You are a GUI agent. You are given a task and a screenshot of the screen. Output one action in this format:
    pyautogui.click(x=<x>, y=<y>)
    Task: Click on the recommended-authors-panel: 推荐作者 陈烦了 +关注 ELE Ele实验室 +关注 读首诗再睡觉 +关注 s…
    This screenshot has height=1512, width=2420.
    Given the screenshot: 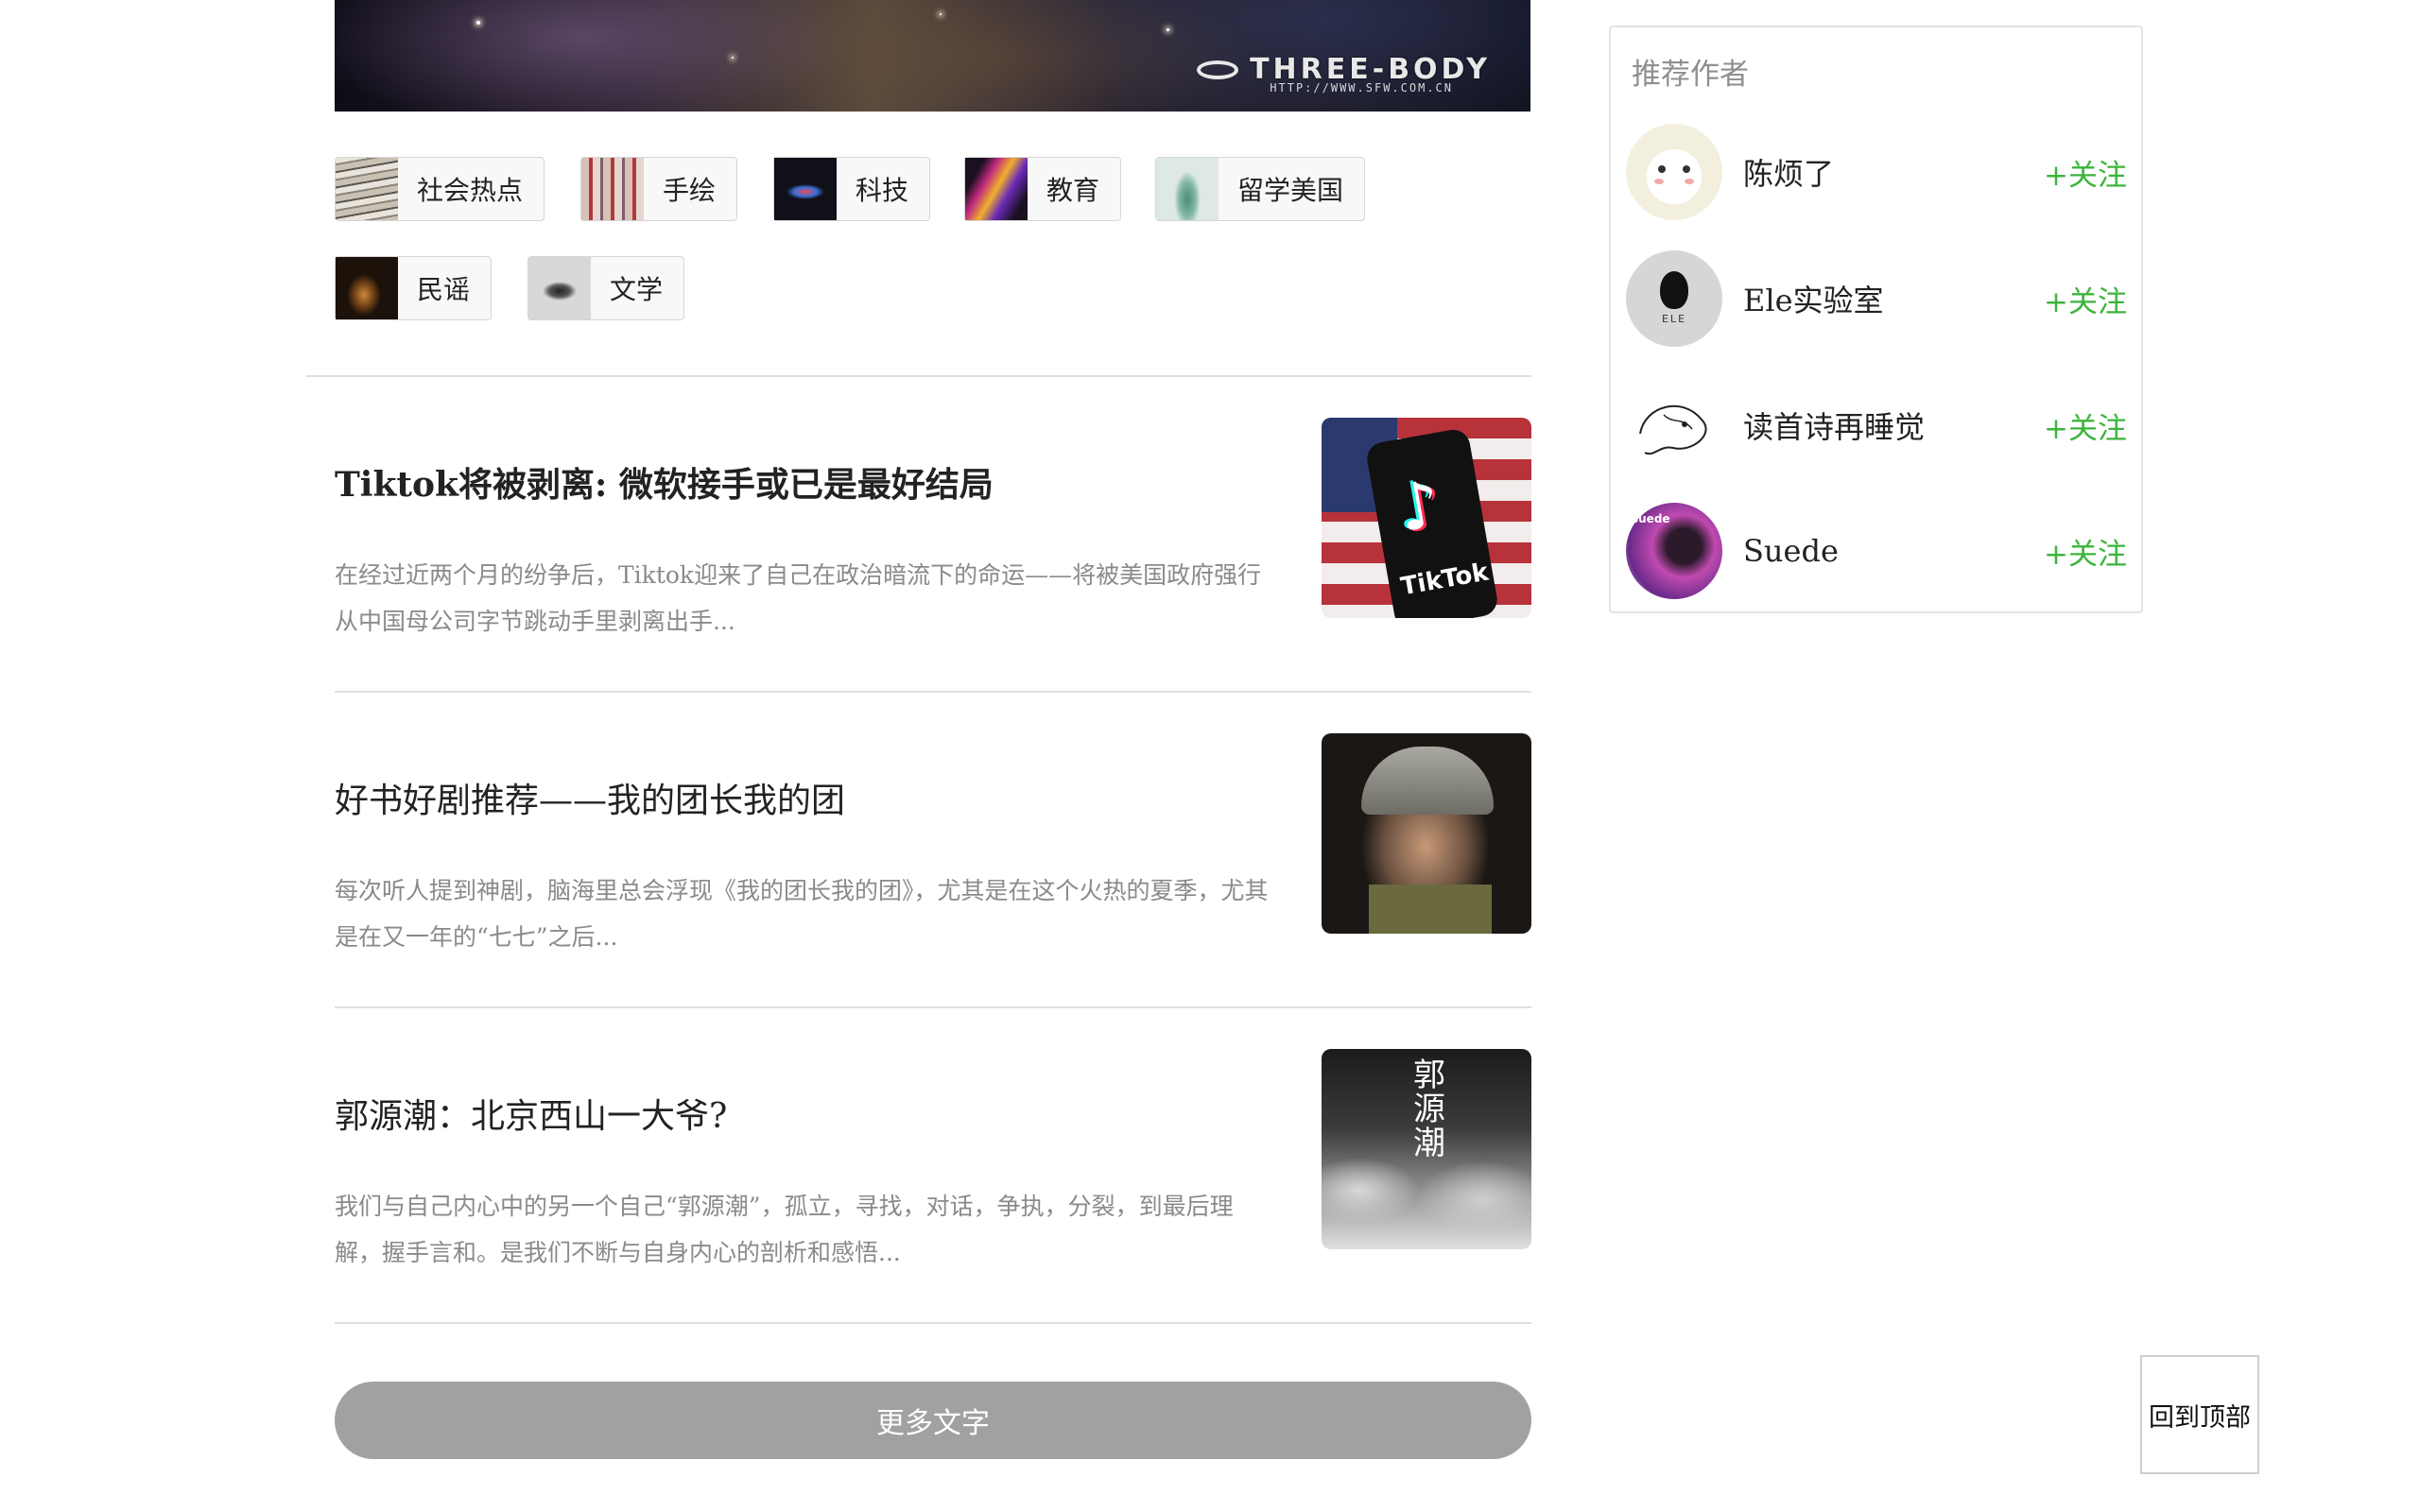 What is the action you would take?
    pyautogui.click(x=1876, y=319)
    